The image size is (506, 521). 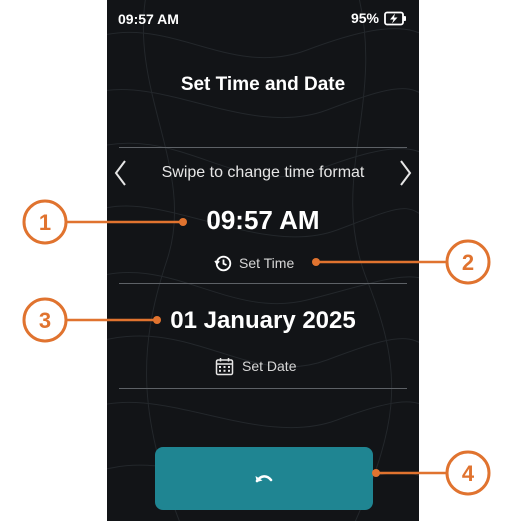 What do you see at coordinates (223, 263) in the screenshot?
I see `clock-history-icon` at bounding box center [223, 263].